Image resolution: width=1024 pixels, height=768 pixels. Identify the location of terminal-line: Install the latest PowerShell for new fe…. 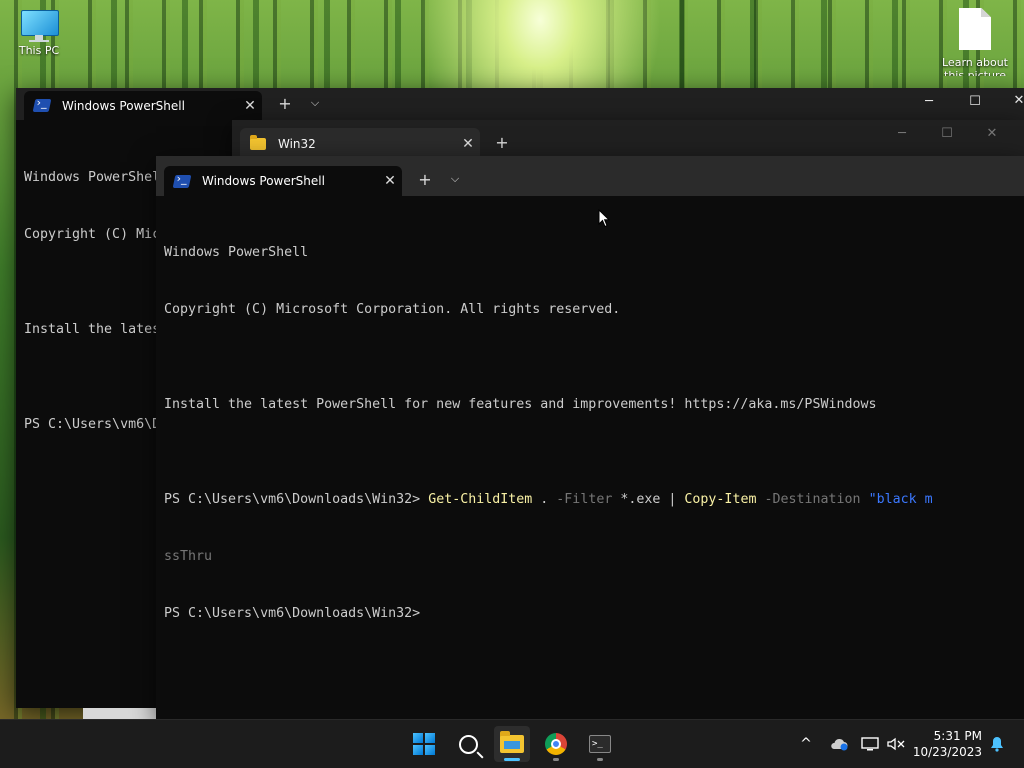
(520, 404).